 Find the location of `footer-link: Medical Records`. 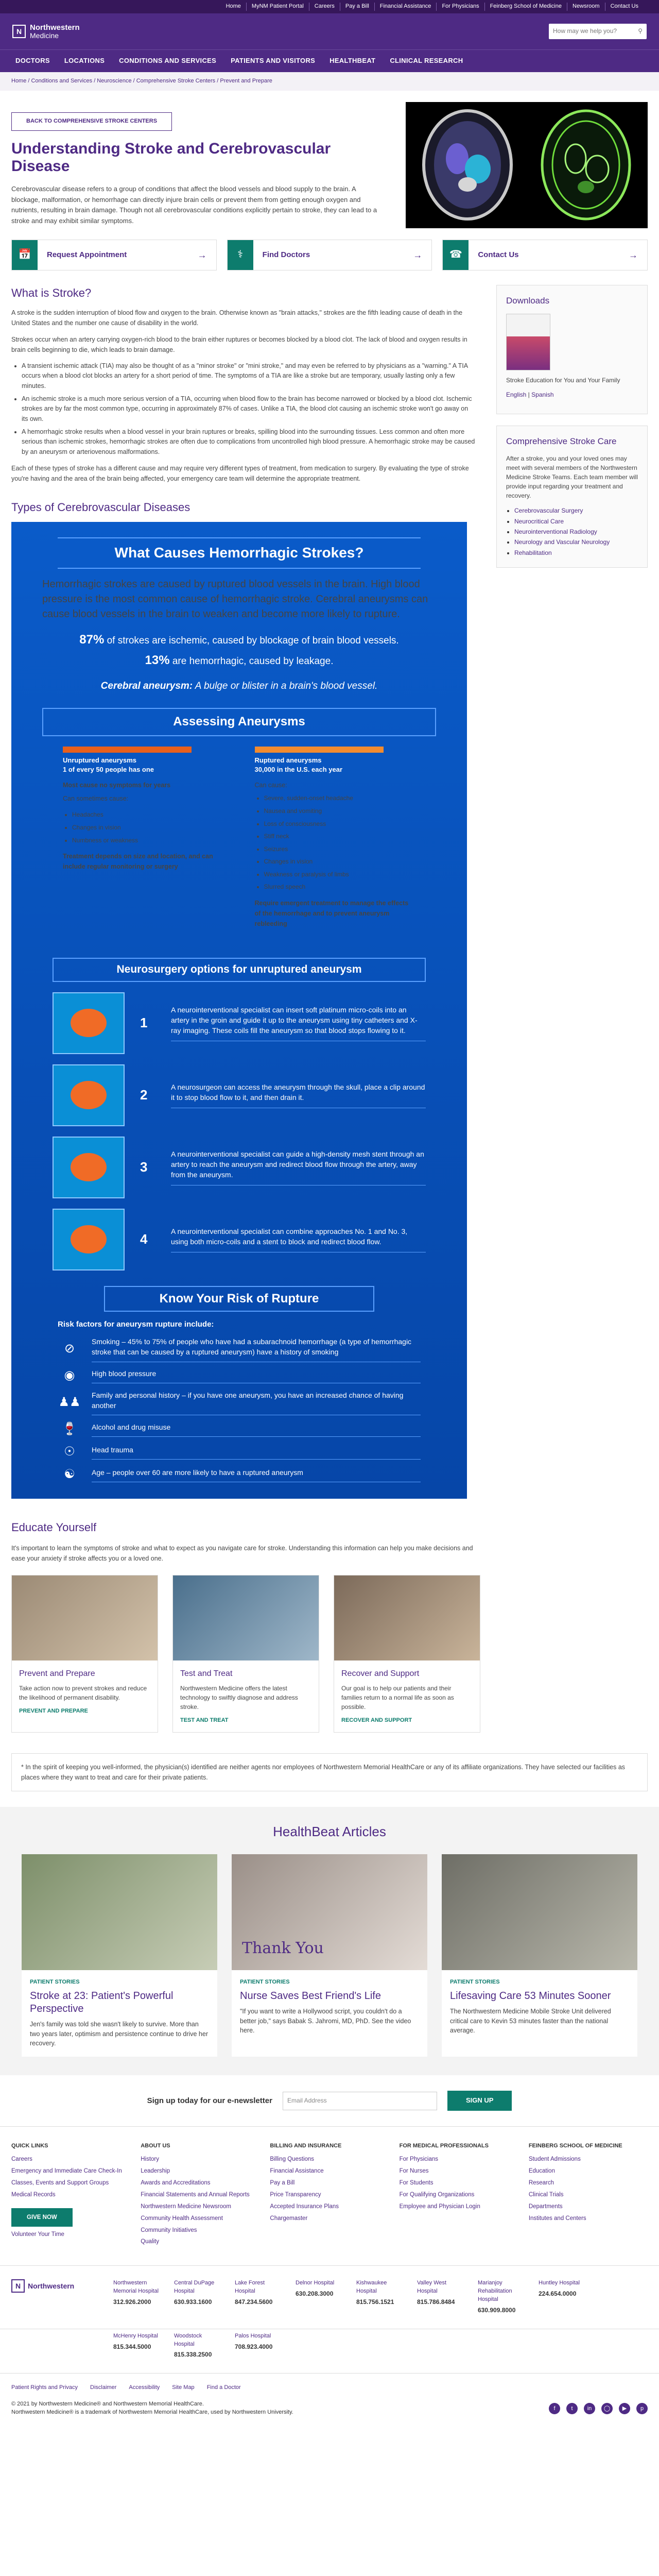

footer-link: Medical Records is located at coordinates (71, 2195).